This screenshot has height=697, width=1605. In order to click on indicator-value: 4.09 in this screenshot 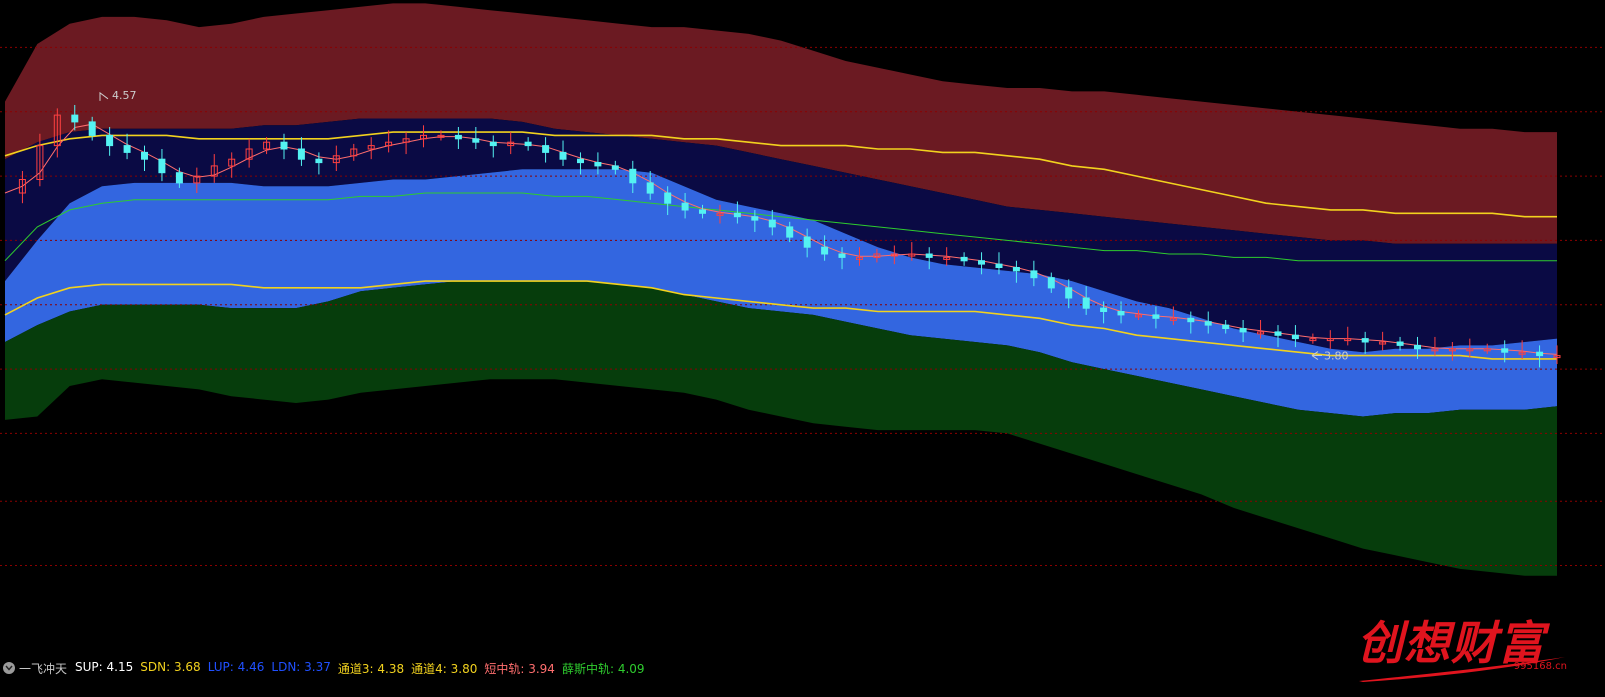, I will do `click(629, 668)`.